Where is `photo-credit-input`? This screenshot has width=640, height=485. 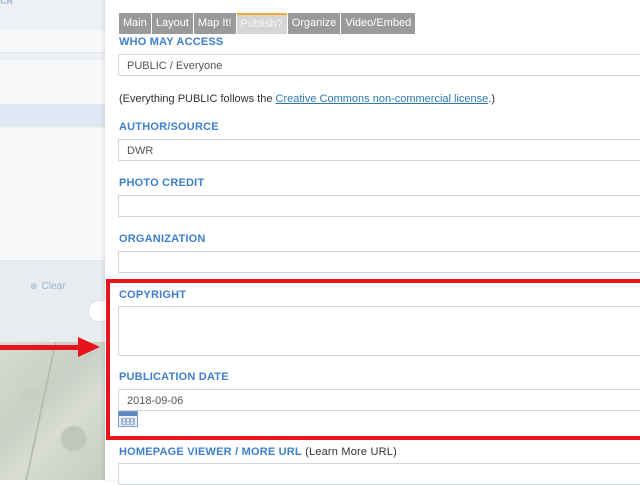
photo-credit-input is located at coordinates (379, 206).